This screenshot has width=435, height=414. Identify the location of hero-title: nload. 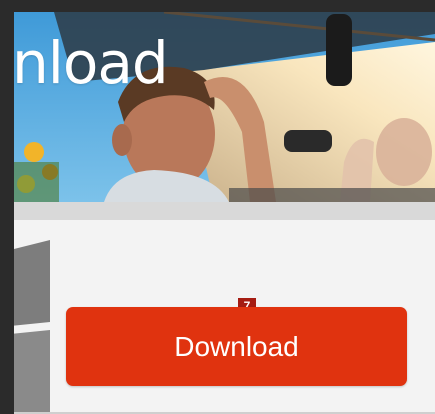
(91, 63).